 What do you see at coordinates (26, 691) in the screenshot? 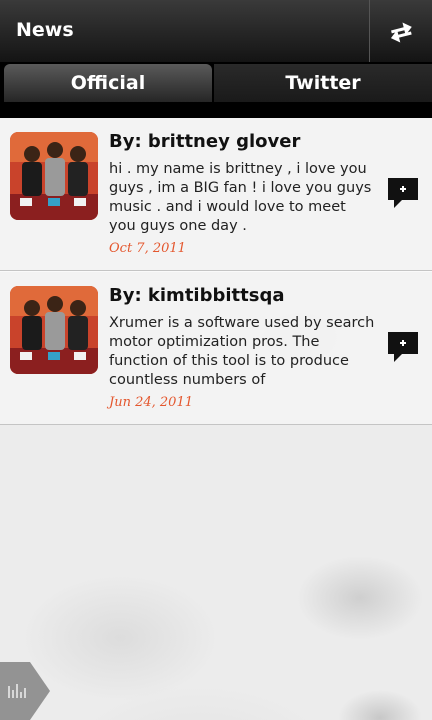
I see `equalizer-tab` at bounding box center [26, 691].